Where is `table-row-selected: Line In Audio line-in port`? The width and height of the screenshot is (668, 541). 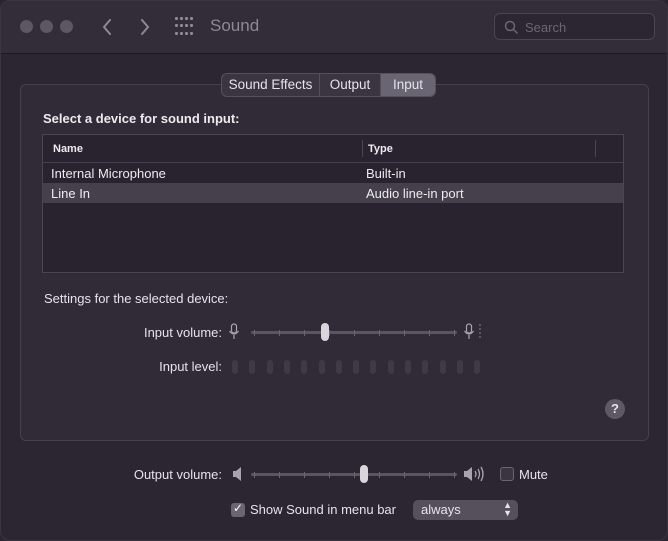 table-row-selected: Line In Audio line-in port is located at coordinates (333, 193).